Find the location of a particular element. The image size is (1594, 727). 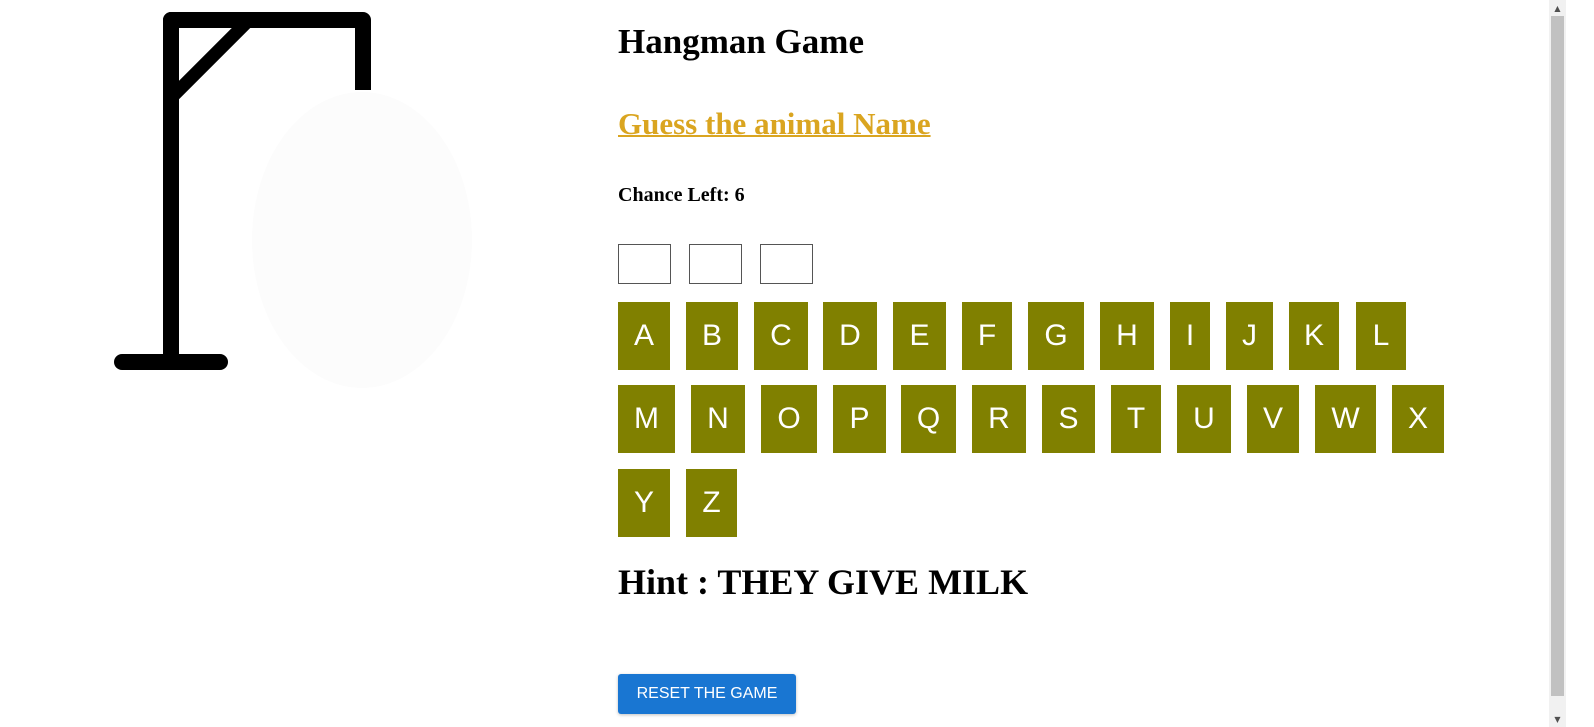

page-title: Hangman Game is located at coordinates (741, 41).